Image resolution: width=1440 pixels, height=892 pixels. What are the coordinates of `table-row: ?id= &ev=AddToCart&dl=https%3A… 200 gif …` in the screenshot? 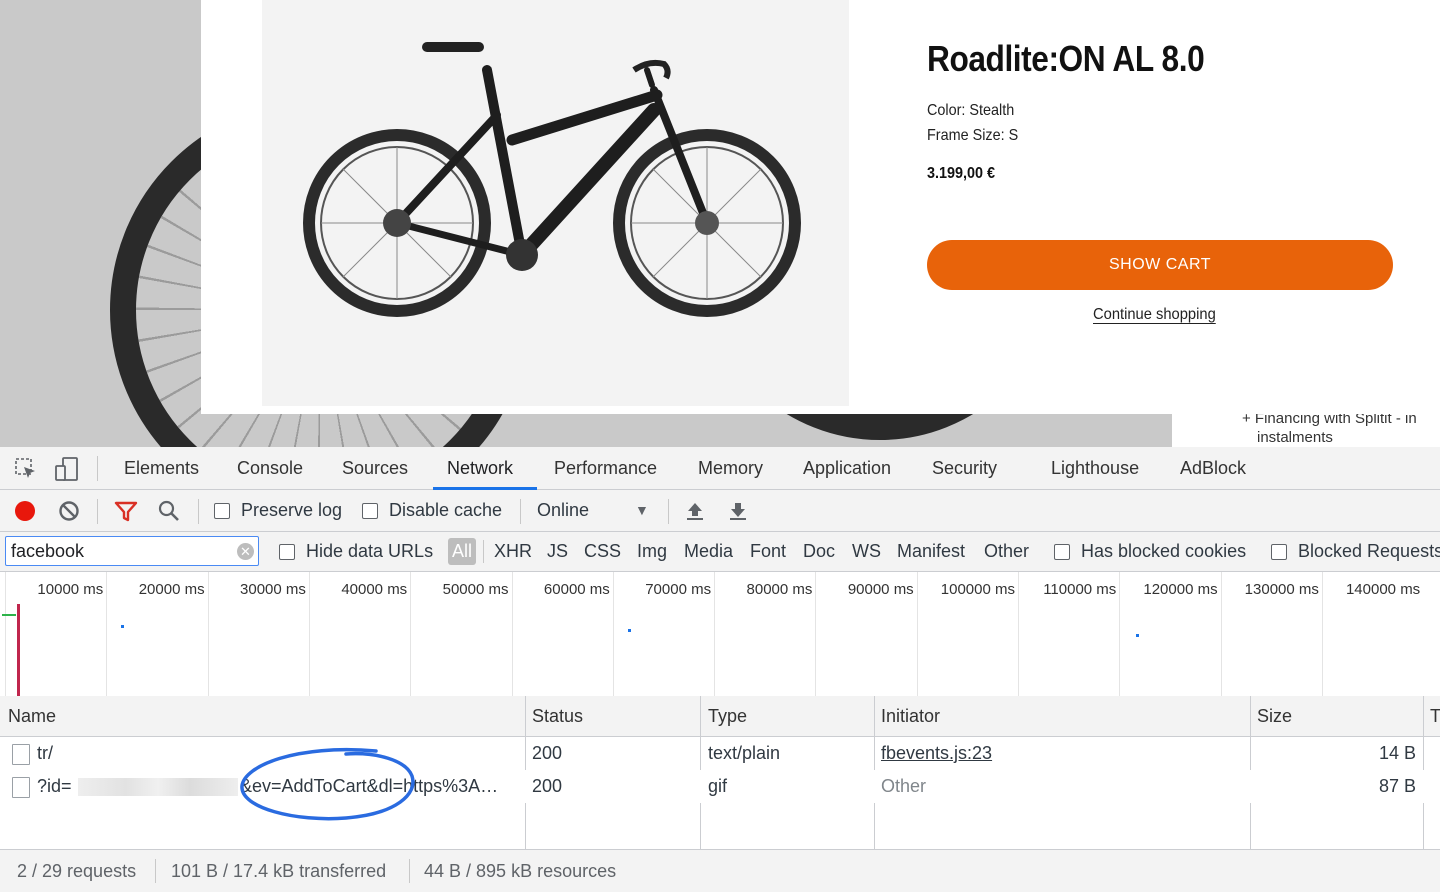 It's located at (720, 786).